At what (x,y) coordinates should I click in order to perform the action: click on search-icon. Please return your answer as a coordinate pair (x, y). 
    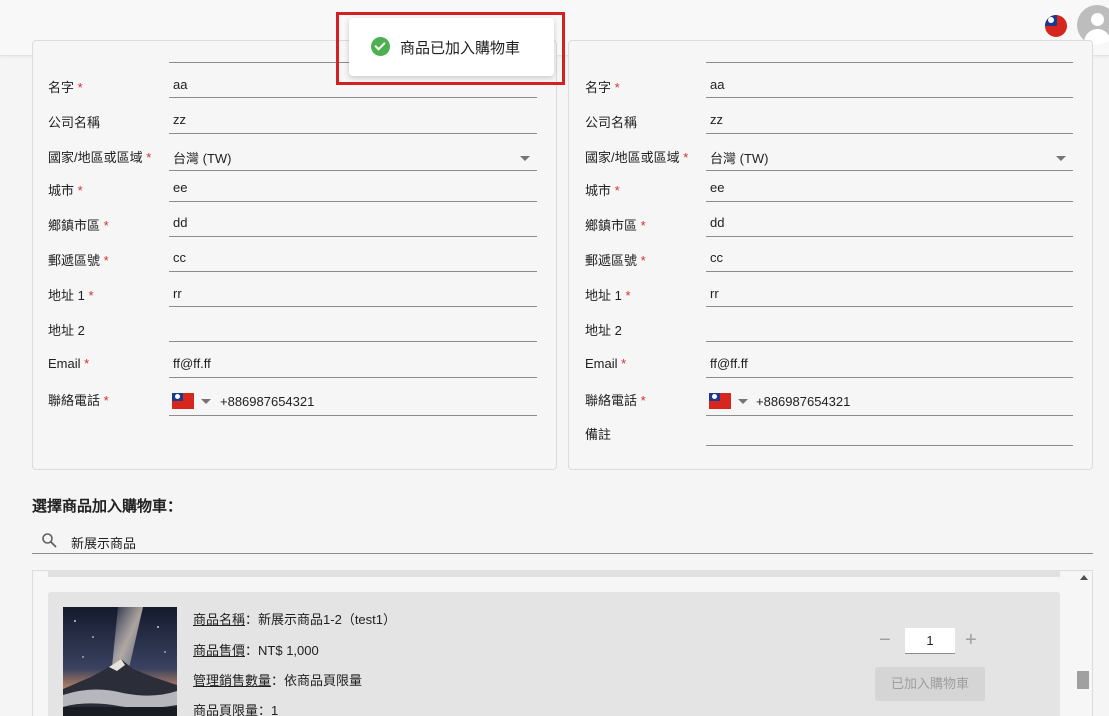
    Looking at the image, I should click on (49, 540).